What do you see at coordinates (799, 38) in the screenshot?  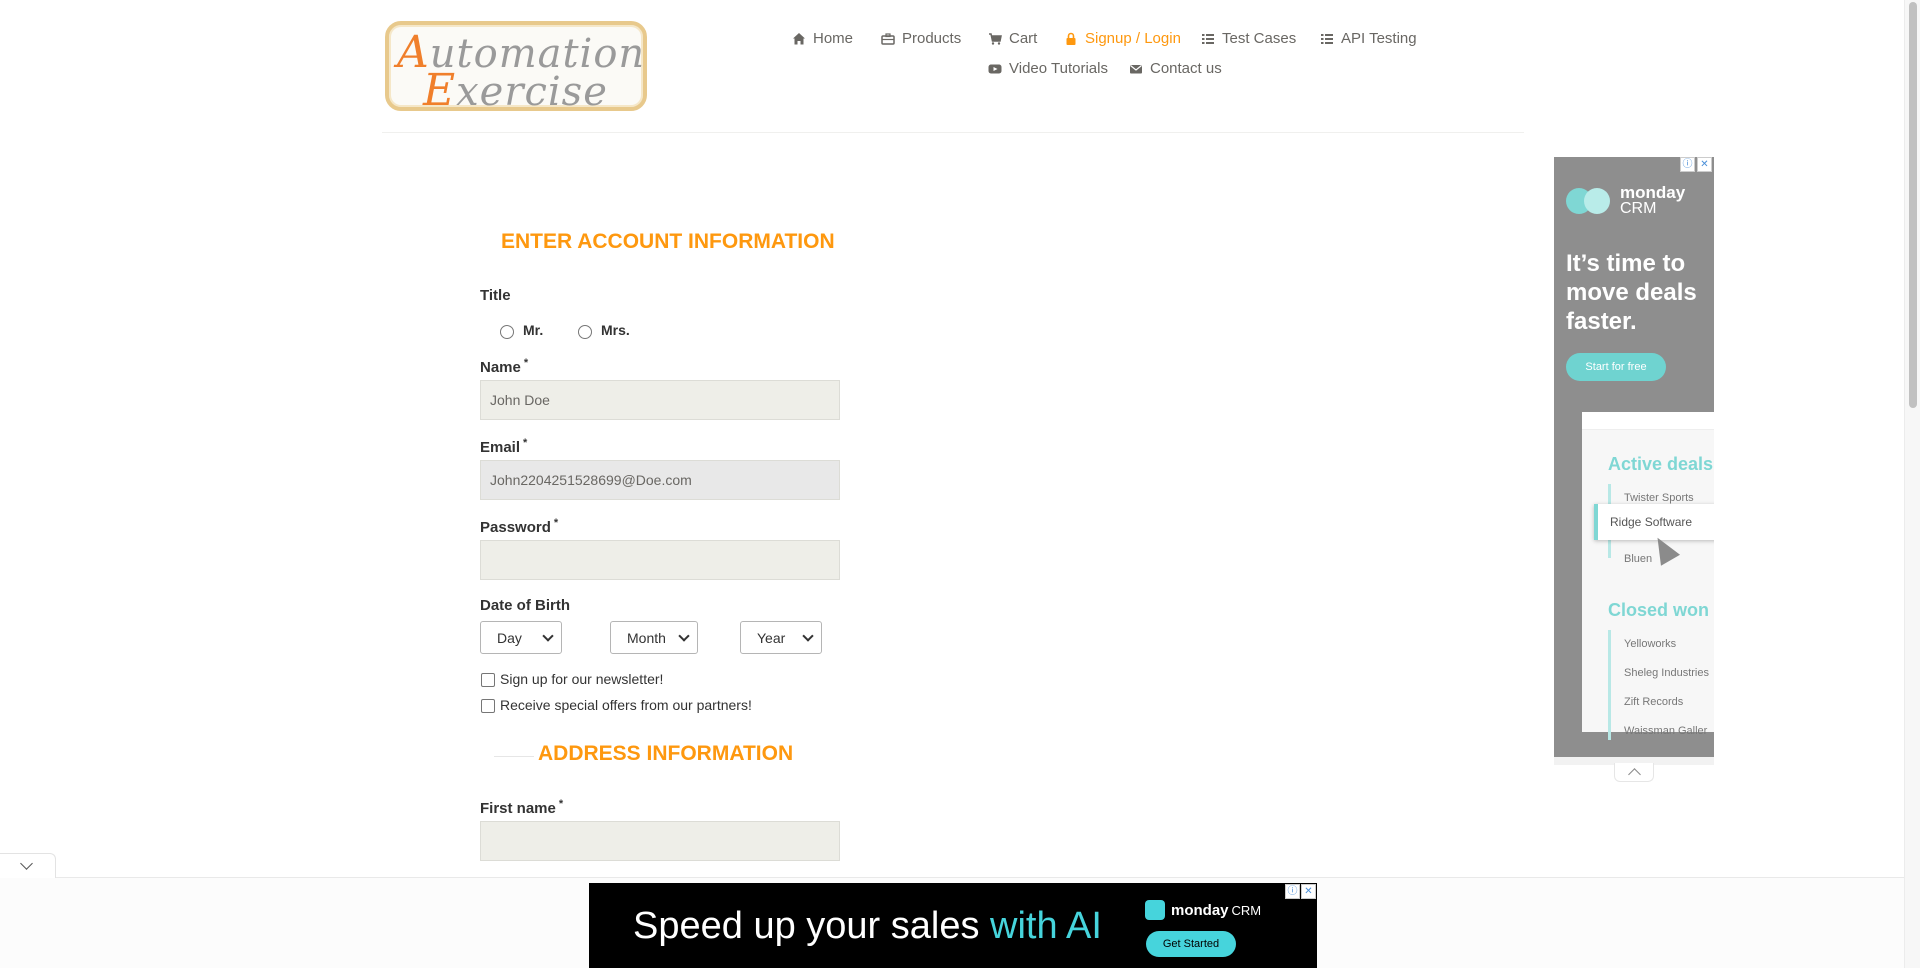 I see `home-icon` at bounding box center [799, 38].